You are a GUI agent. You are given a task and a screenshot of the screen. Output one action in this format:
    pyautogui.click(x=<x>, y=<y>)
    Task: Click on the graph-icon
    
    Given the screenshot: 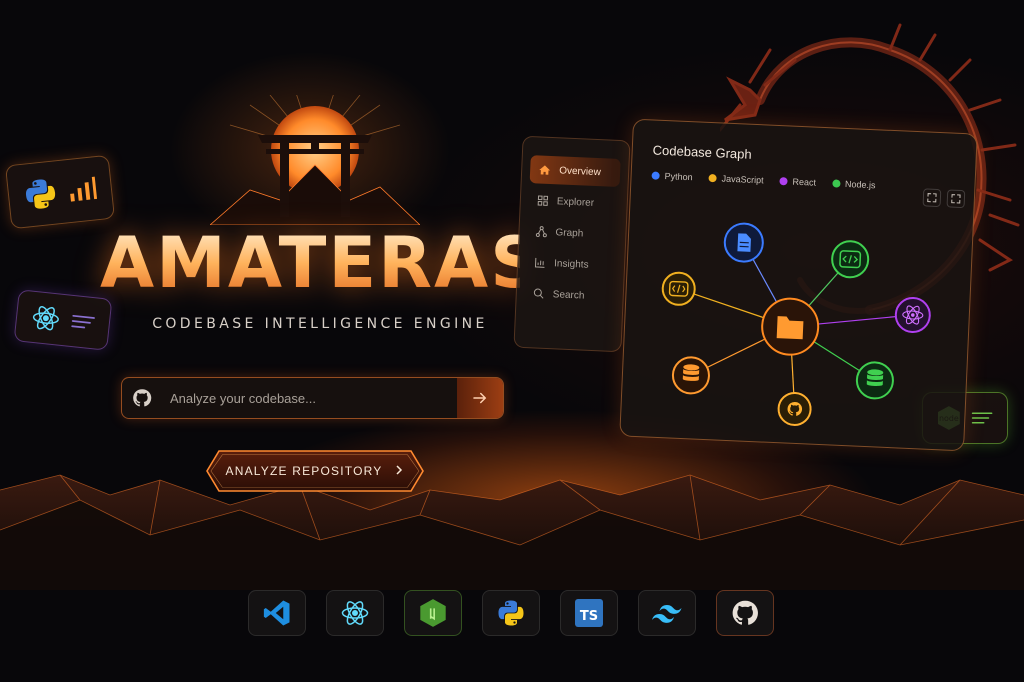 What is the action you would take?
    pyautogui.click(x=541, y=232)
    